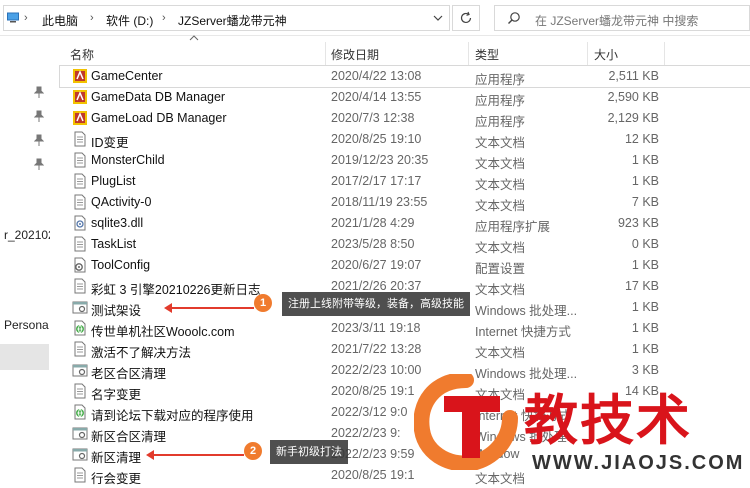 The image size is (750, 488). I want to click on file-row: 激活不了解决方法 2021/7/22 13:28 文本文档 1 KB, so click(405, 349).